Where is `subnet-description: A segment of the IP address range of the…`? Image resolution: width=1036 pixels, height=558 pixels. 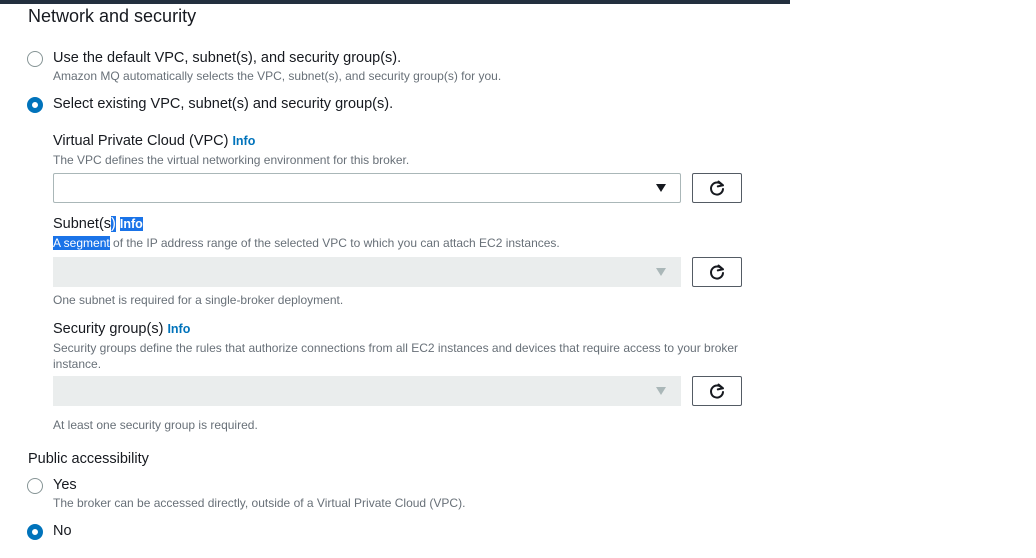
subnet-description: A segment of the IP address range of the… is located at coordinates (306, 243).